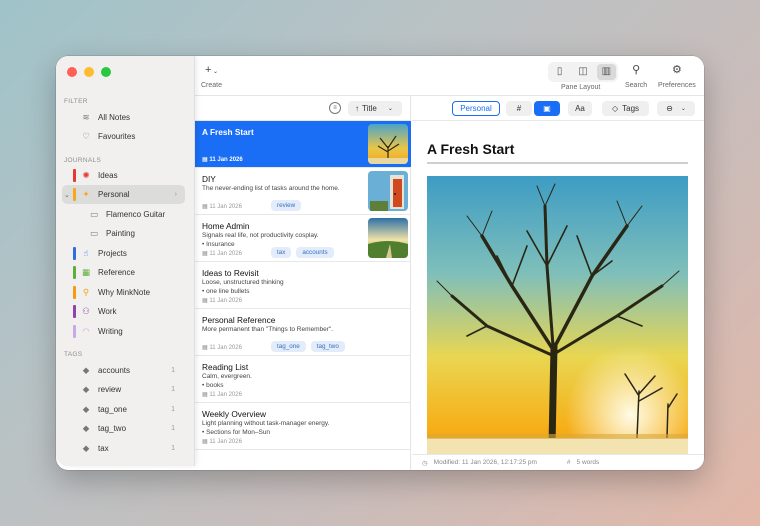  What do you see at coordinates (86, 272) in the screenshot?
I see `map-icon: ▦` at bounding box center [86, 272].